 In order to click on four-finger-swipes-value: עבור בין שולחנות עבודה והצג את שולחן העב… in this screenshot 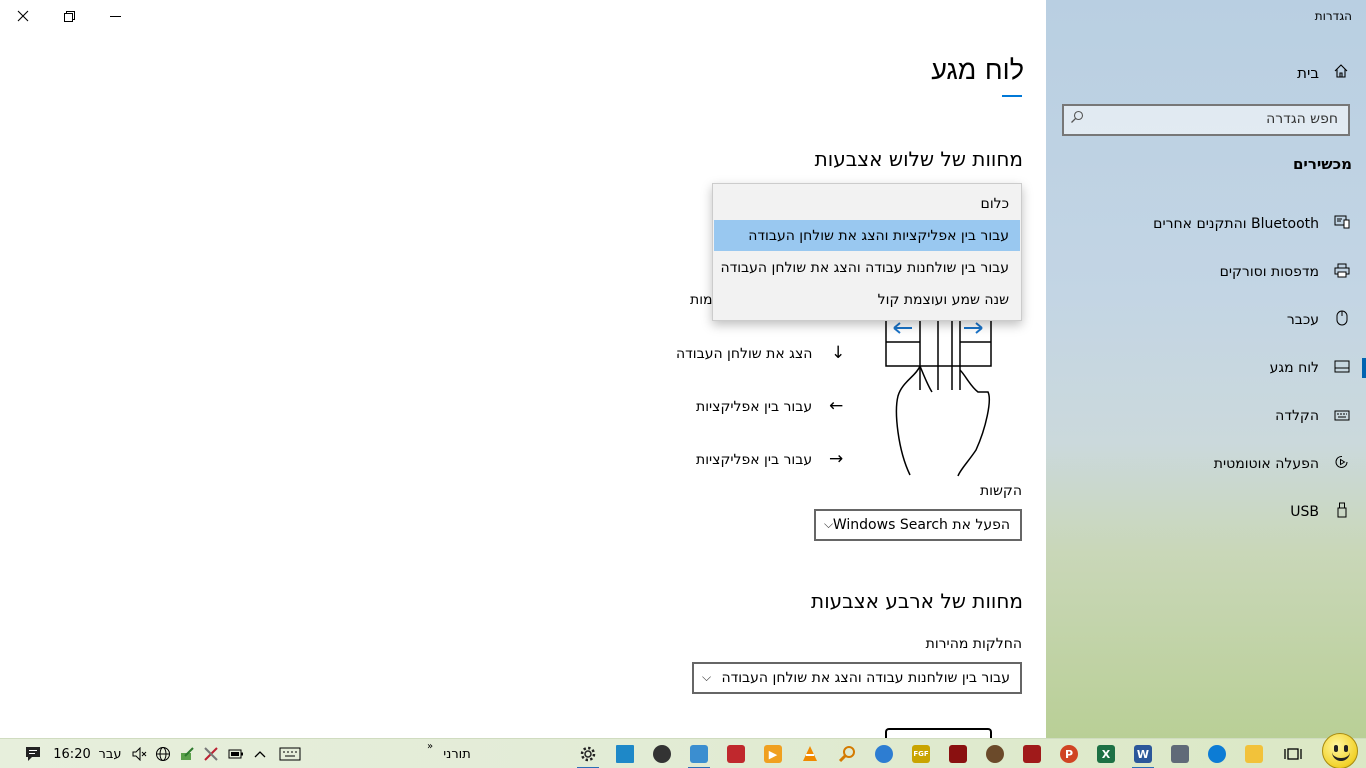, I will do `click(865, 678)`.